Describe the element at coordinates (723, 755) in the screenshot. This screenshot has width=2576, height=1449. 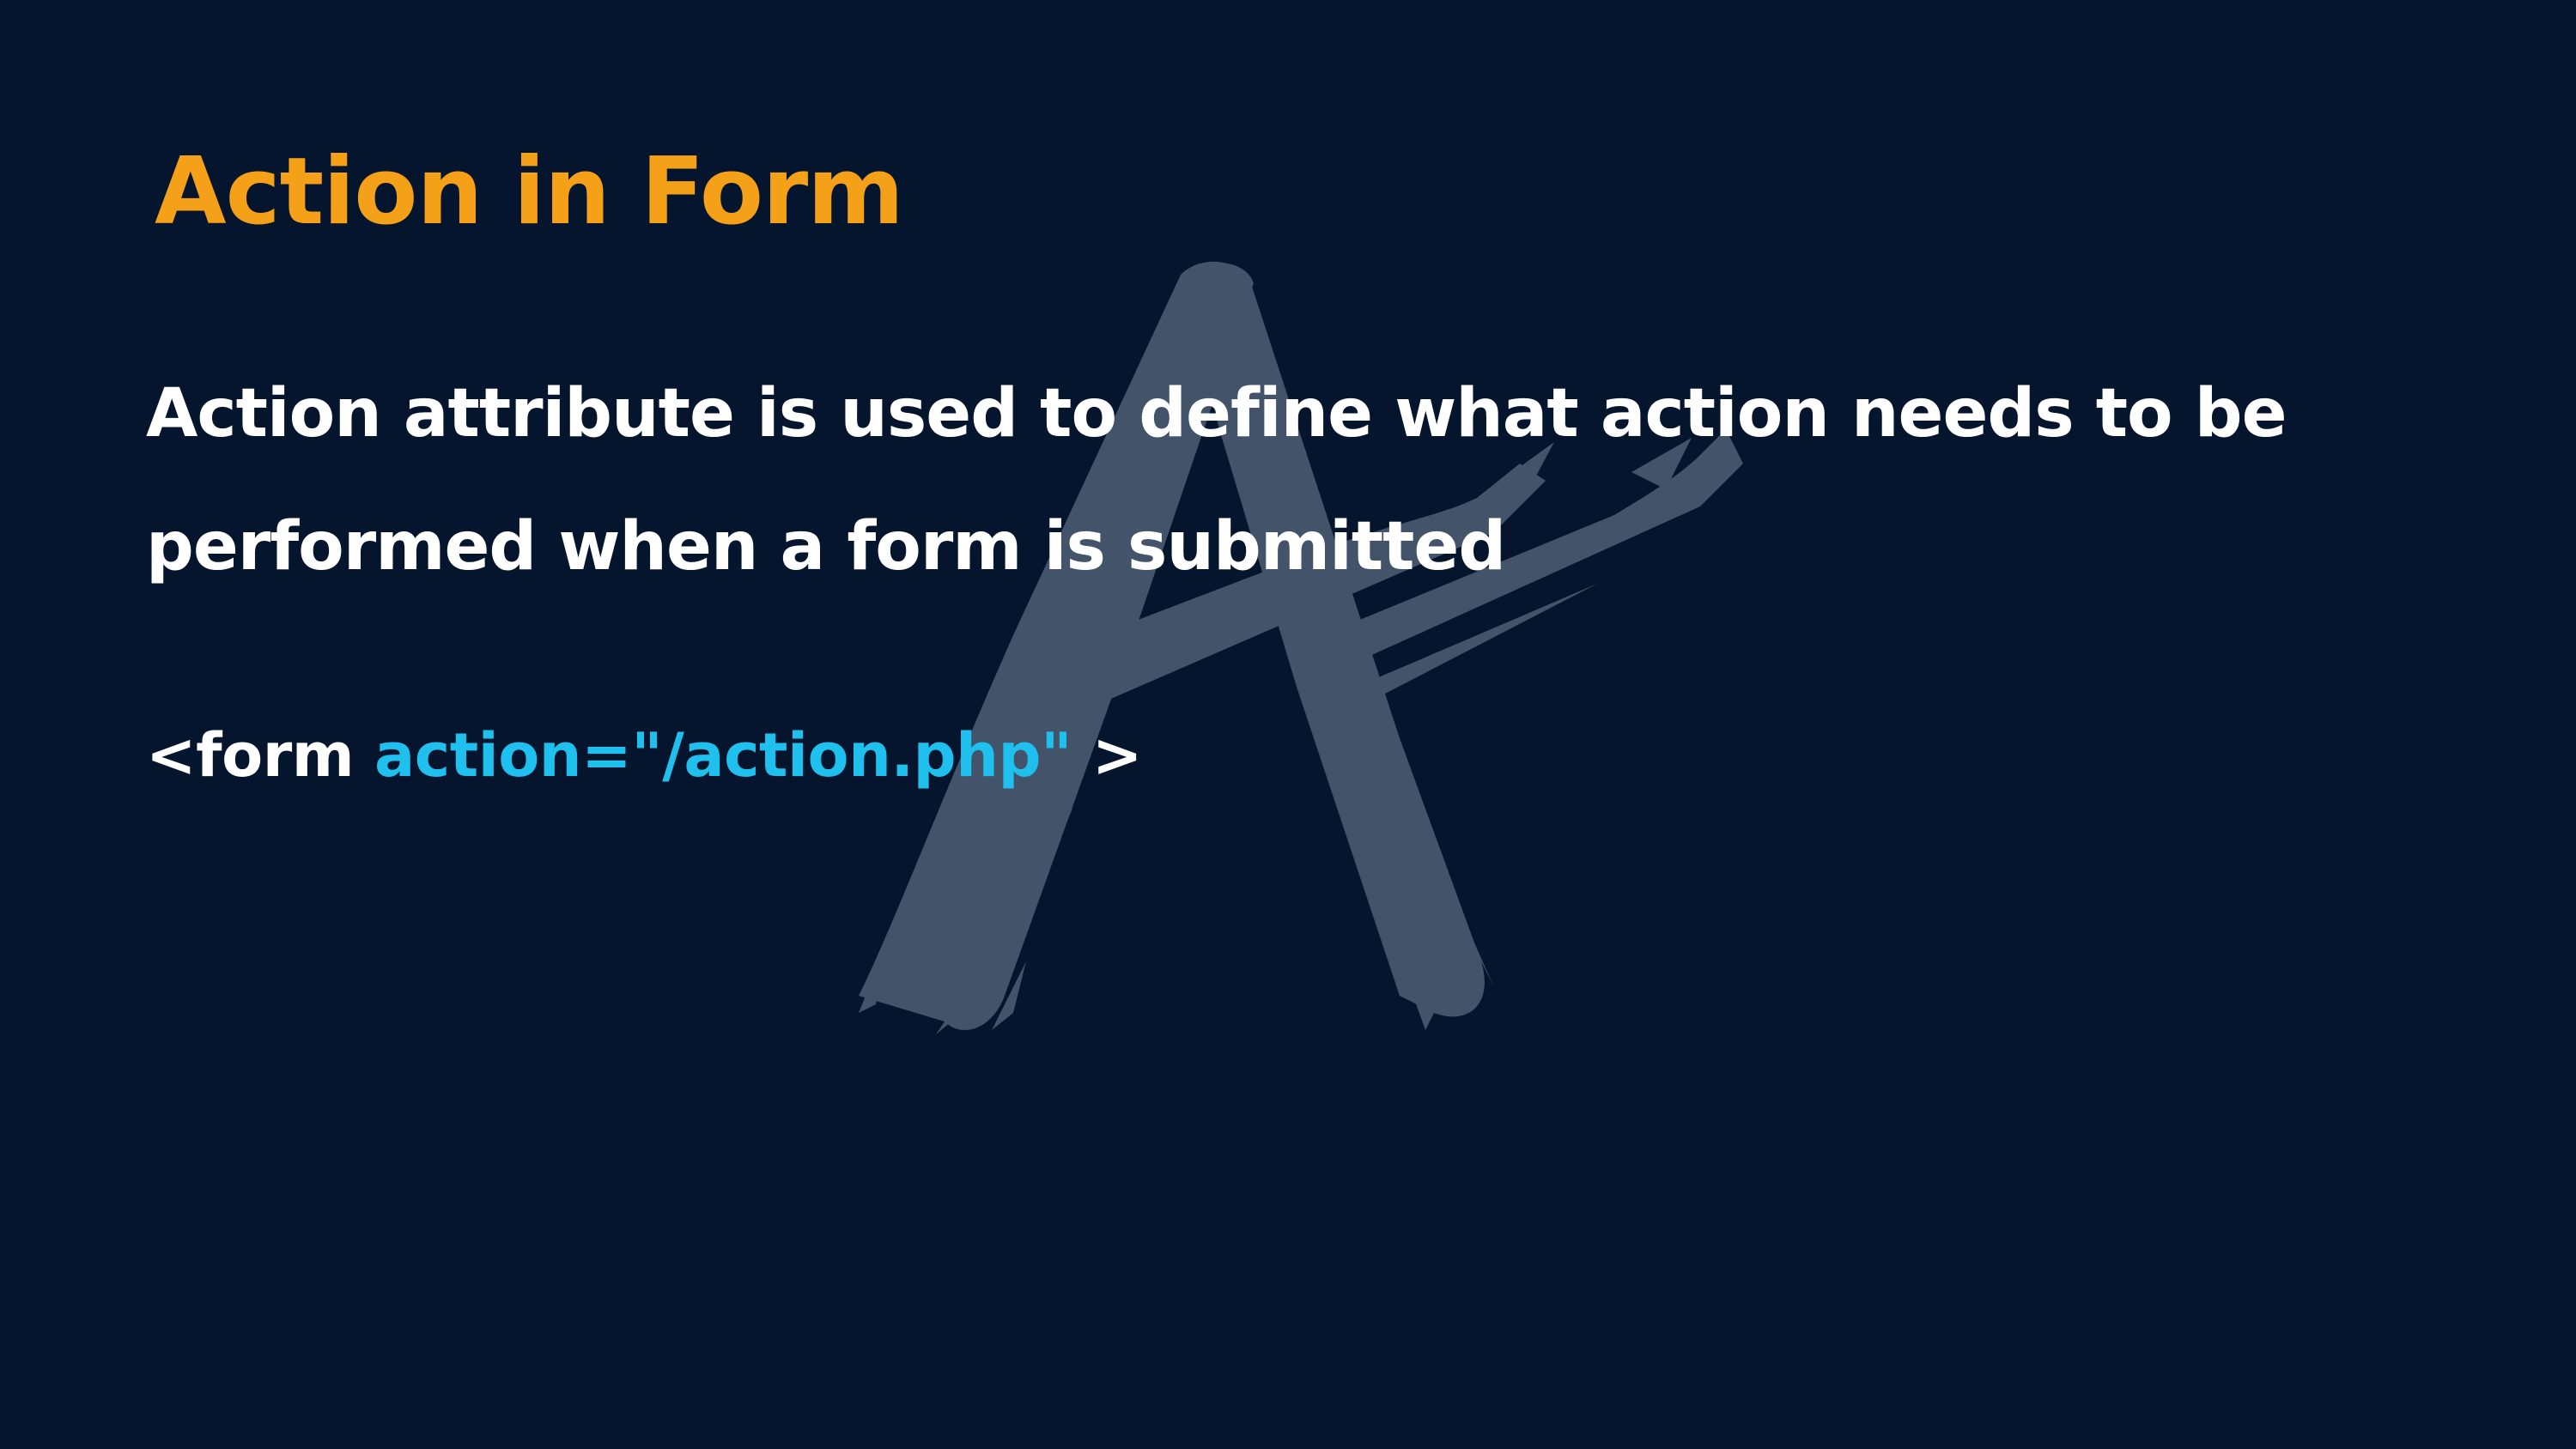
I see `code-attribute: action="/action.php"` at that location.